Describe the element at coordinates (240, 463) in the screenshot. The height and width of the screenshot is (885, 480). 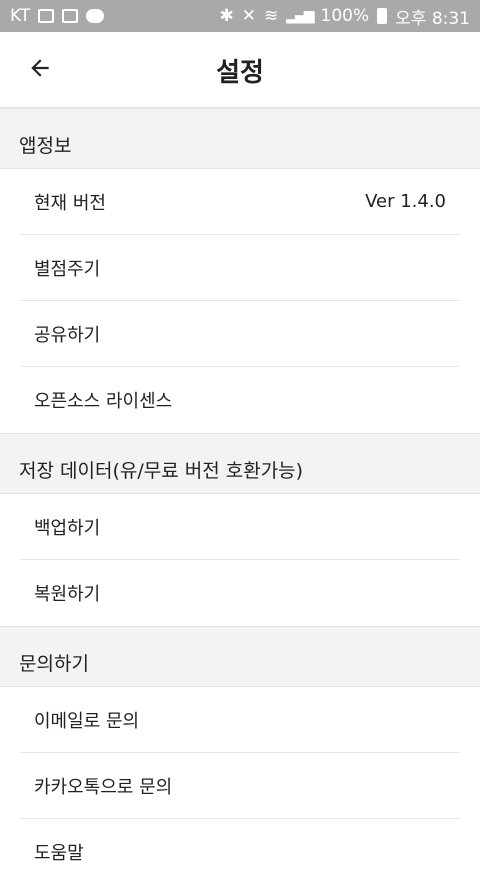
I see `section-header-storage: 저장 데이터(유/무료 버전 호환가능)` at that location.